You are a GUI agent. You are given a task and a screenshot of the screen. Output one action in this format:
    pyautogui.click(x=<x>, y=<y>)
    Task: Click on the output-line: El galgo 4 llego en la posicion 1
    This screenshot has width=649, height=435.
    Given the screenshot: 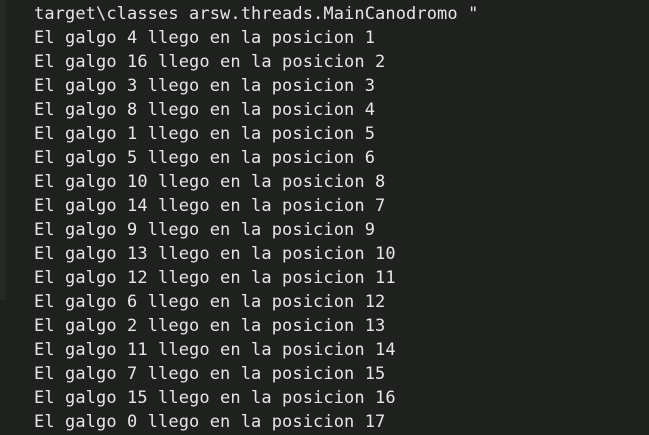 What is the action you would take?
    pyautogui.click(x=205, y=38)
    